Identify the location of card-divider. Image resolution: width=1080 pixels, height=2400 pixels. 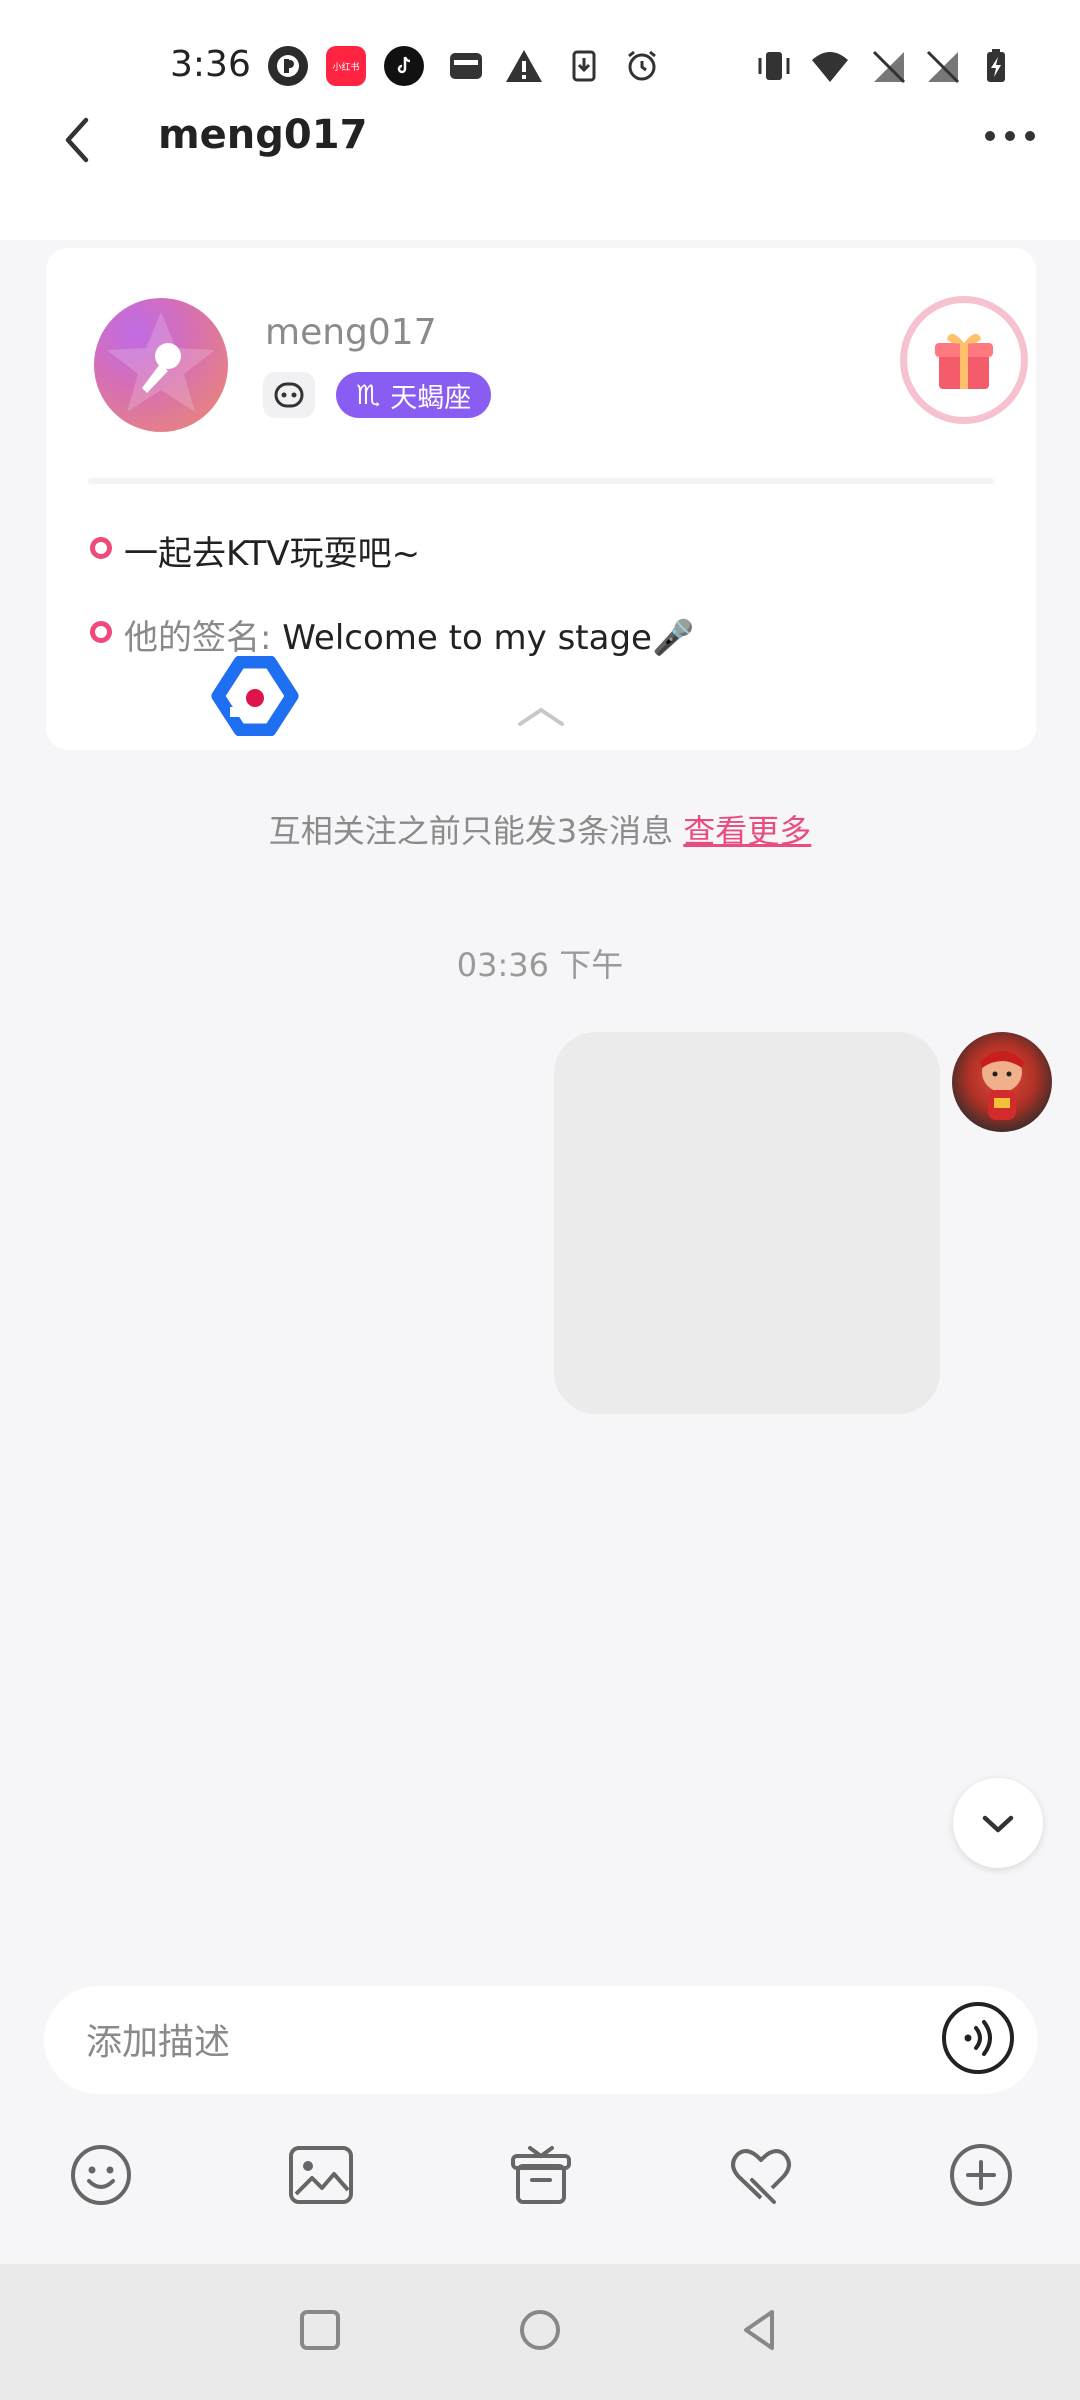
(541, 481).